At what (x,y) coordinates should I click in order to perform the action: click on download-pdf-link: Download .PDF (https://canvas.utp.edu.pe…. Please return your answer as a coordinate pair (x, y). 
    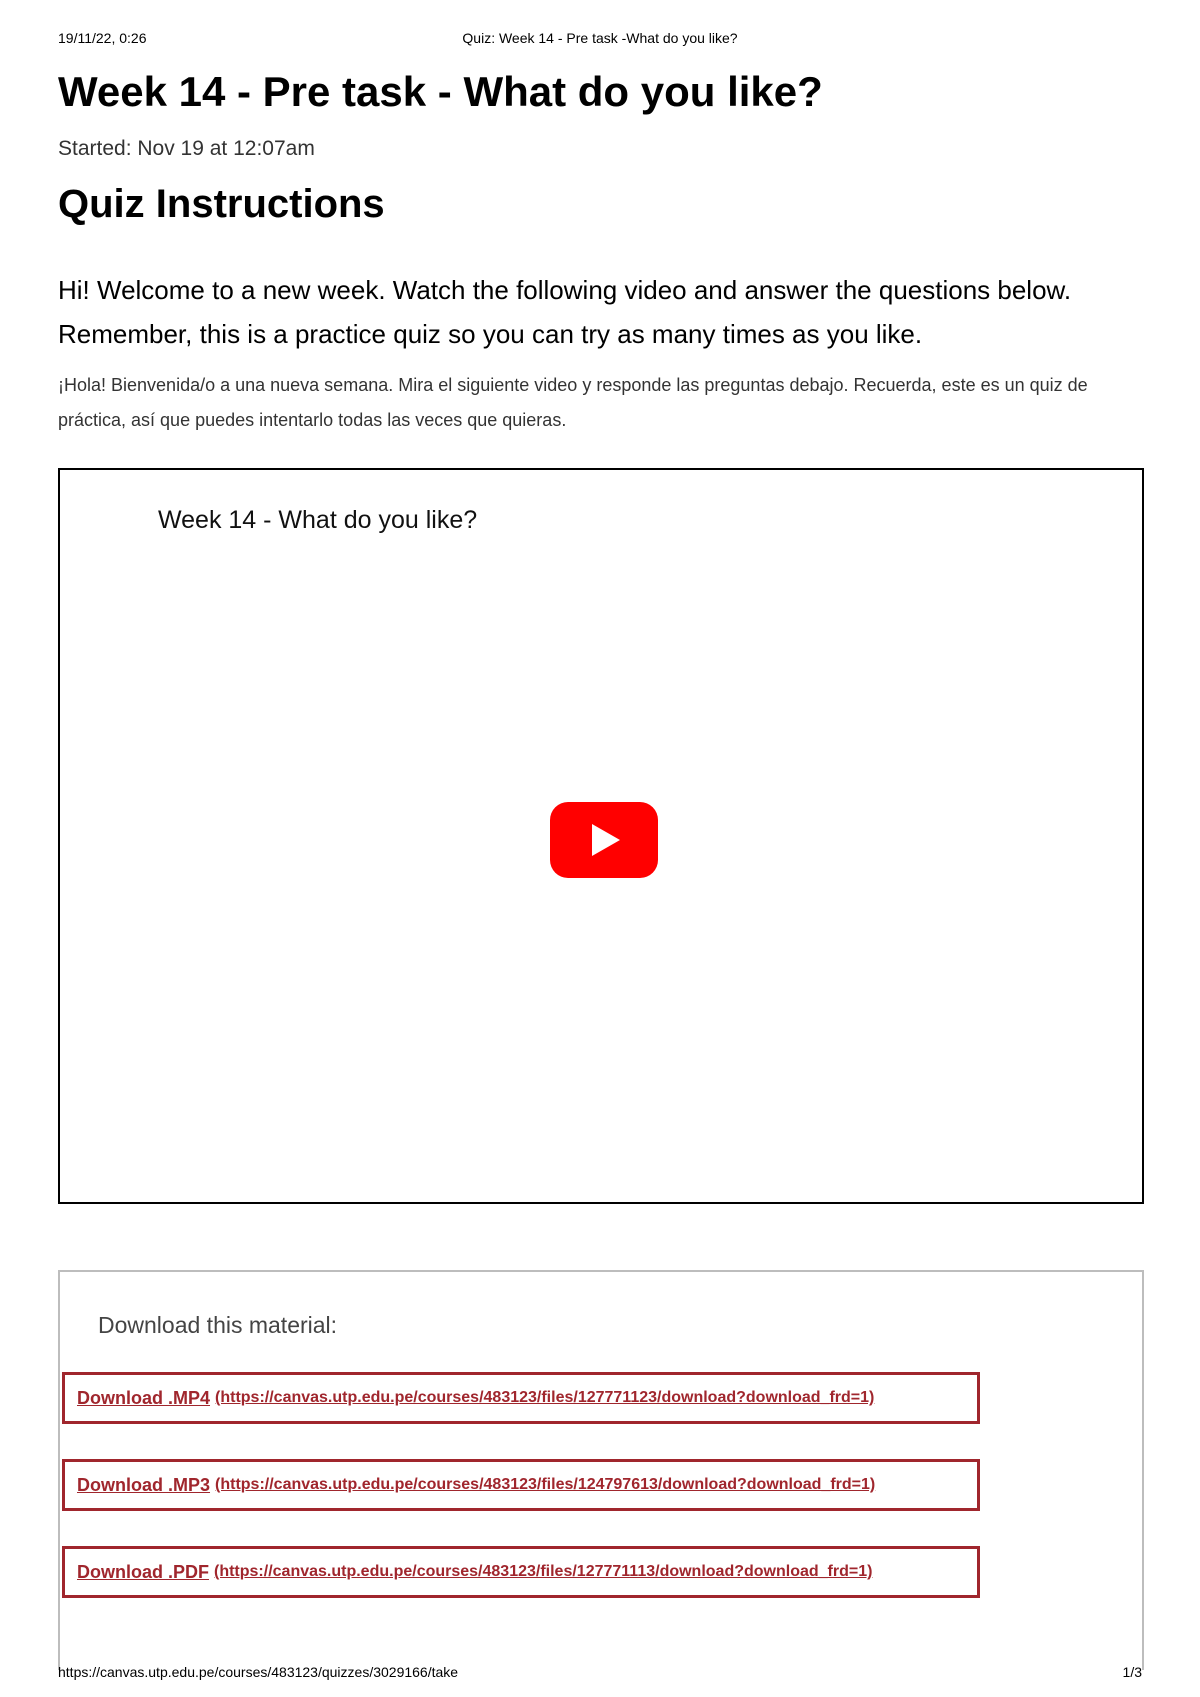
    Looking at the image, I should click on (521, 1572).